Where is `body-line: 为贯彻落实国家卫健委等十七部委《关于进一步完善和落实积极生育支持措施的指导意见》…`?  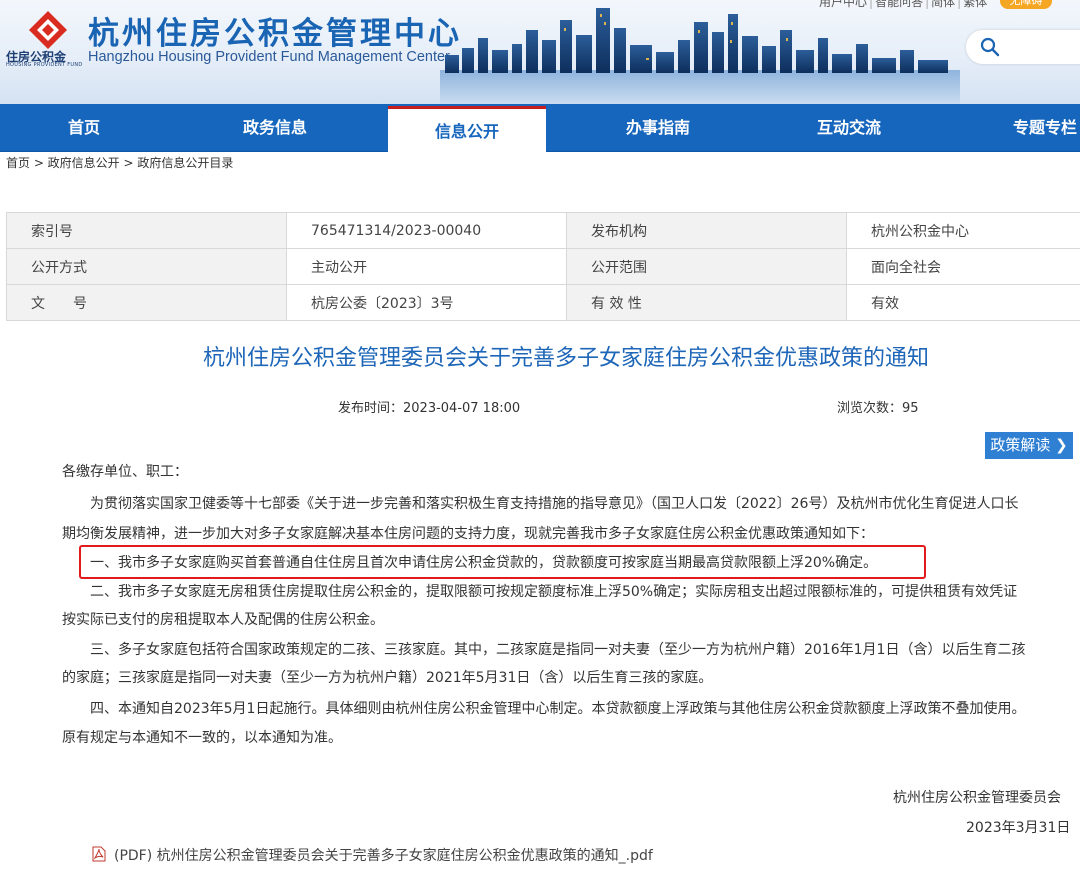
body-line: 为贯彻落实国家卫健委等十七部委《关于进一步完善和落实积极生育支持措施的指导意见》… is located at coordinates (540, 504).